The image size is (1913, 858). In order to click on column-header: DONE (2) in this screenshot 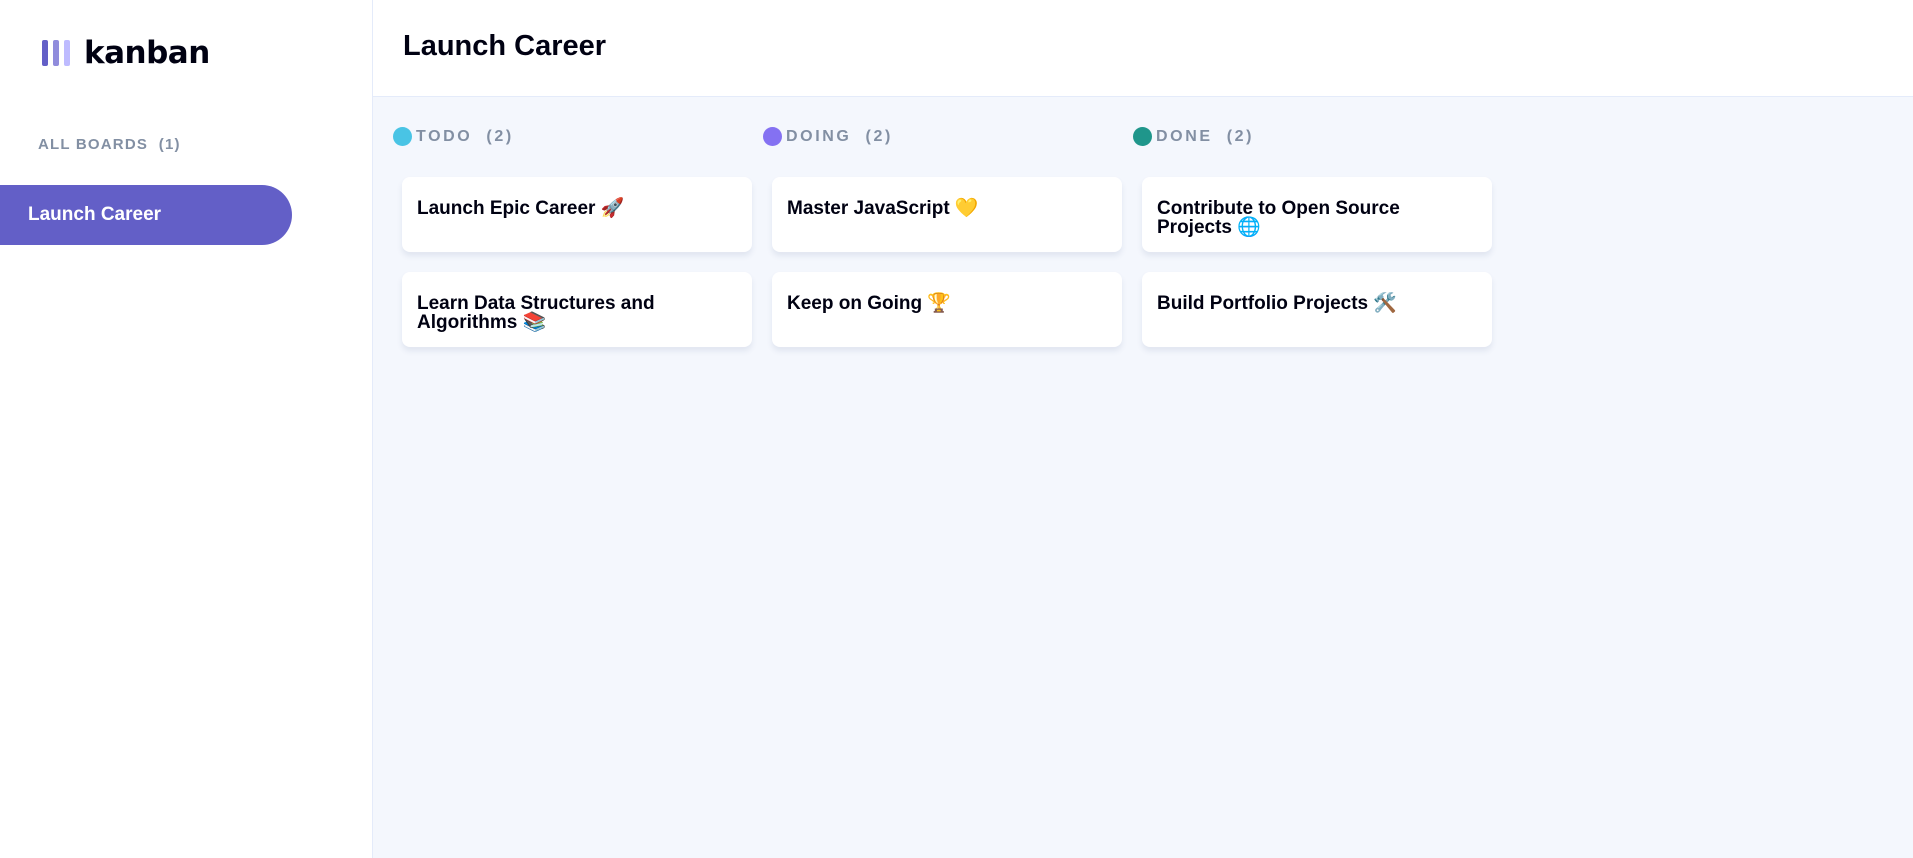, I will do `click(1193, 136)`.